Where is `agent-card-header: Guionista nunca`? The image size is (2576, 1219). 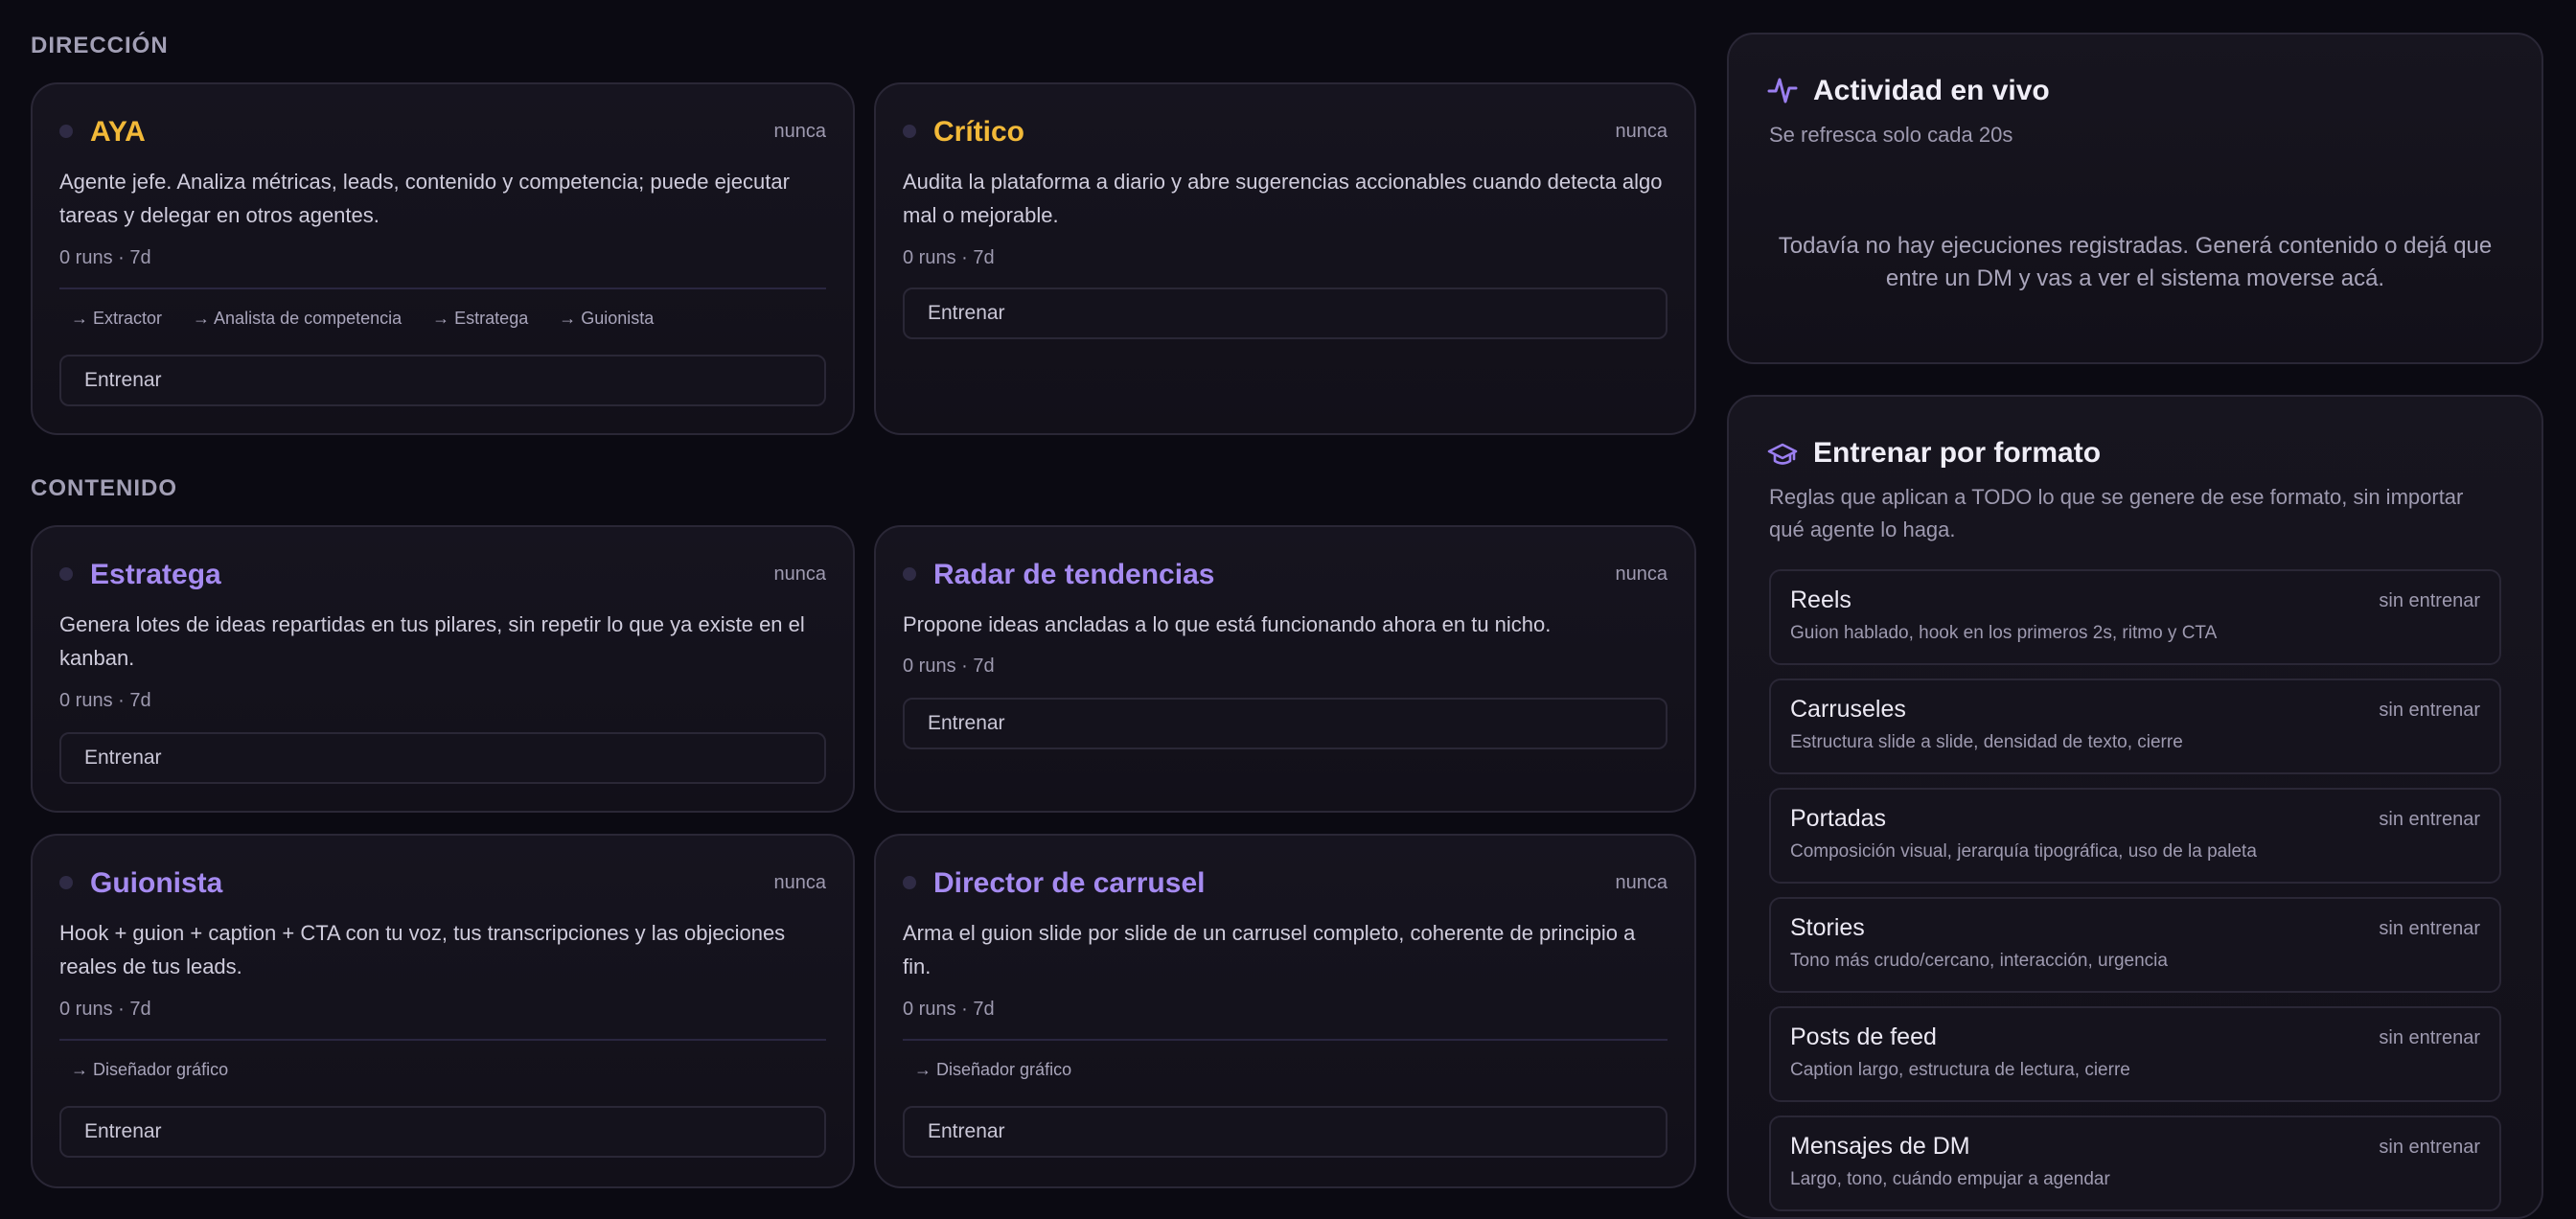 agent-card-header: Guionista nunca is located at coordinates (443, 883).